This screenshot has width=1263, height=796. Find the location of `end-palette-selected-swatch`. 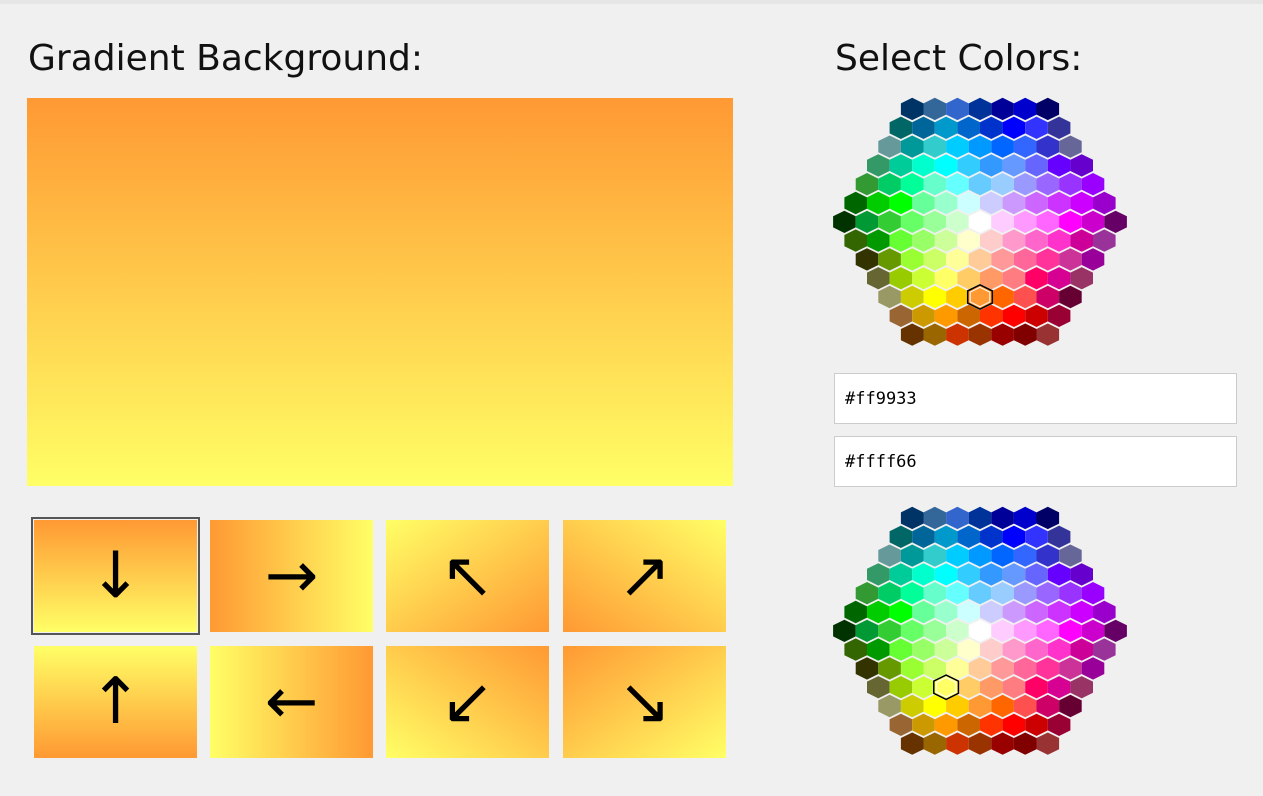

end-palette-selected-swatch is located at coordinates (946, 687).